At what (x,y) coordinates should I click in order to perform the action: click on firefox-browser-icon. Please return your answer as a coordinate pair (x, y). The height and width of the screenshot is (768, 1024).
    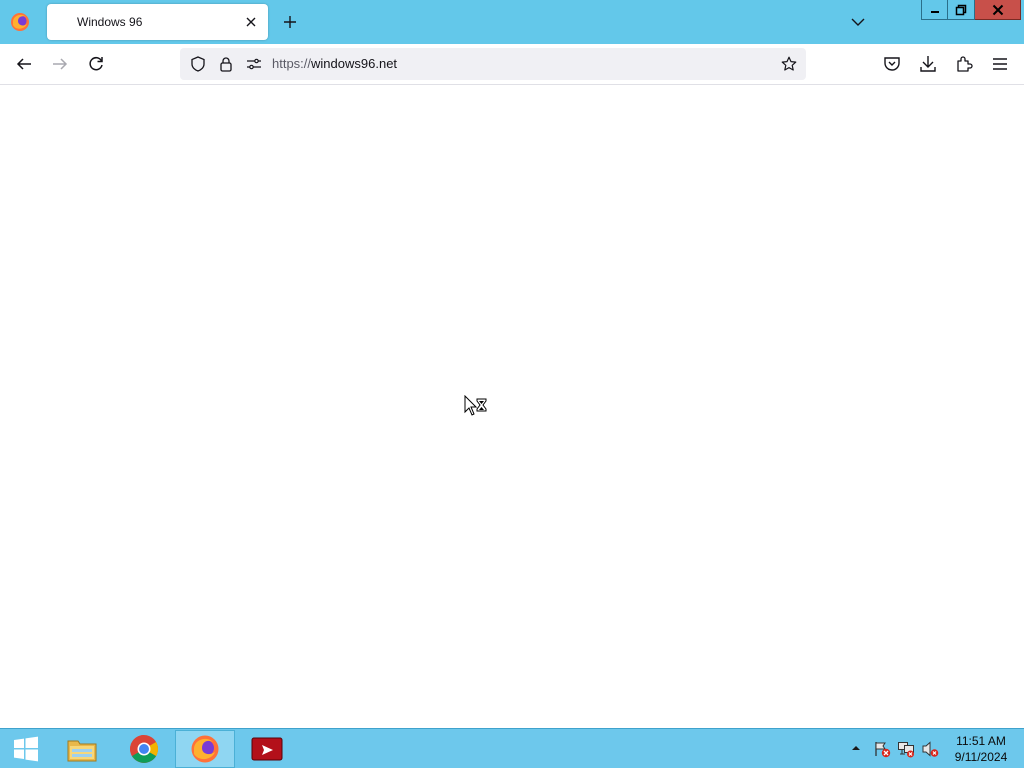
    Looking at the image, I should click on (205, 749).